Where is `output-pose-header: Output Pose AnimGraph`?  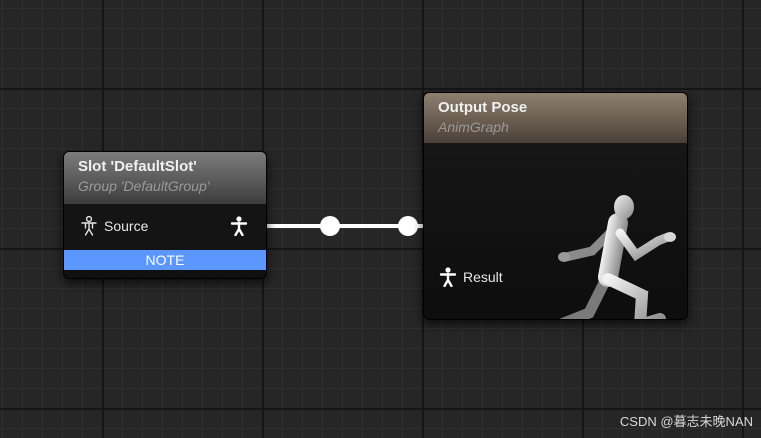 output-pose-header: Output Pose AnimGraph is located at coordinates (555, 118).